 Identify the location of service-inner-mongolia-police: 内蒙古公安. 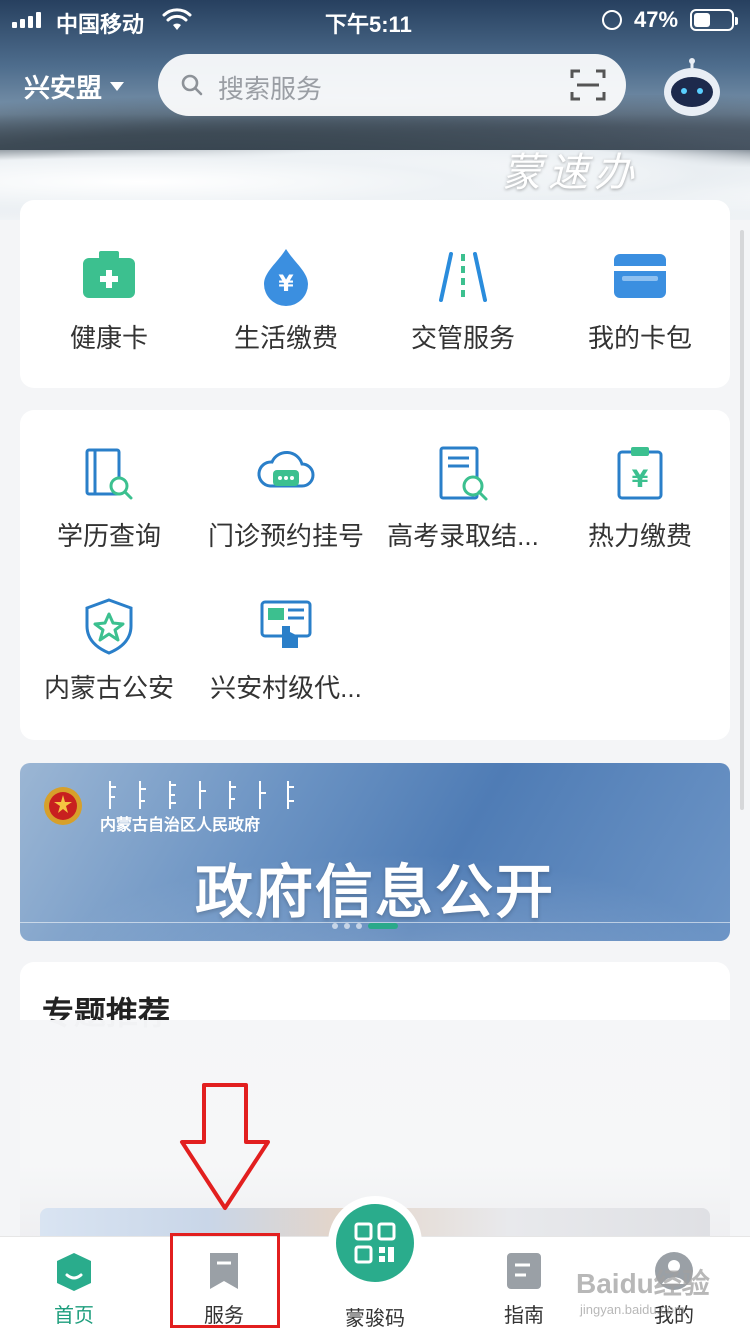
(109, 650).